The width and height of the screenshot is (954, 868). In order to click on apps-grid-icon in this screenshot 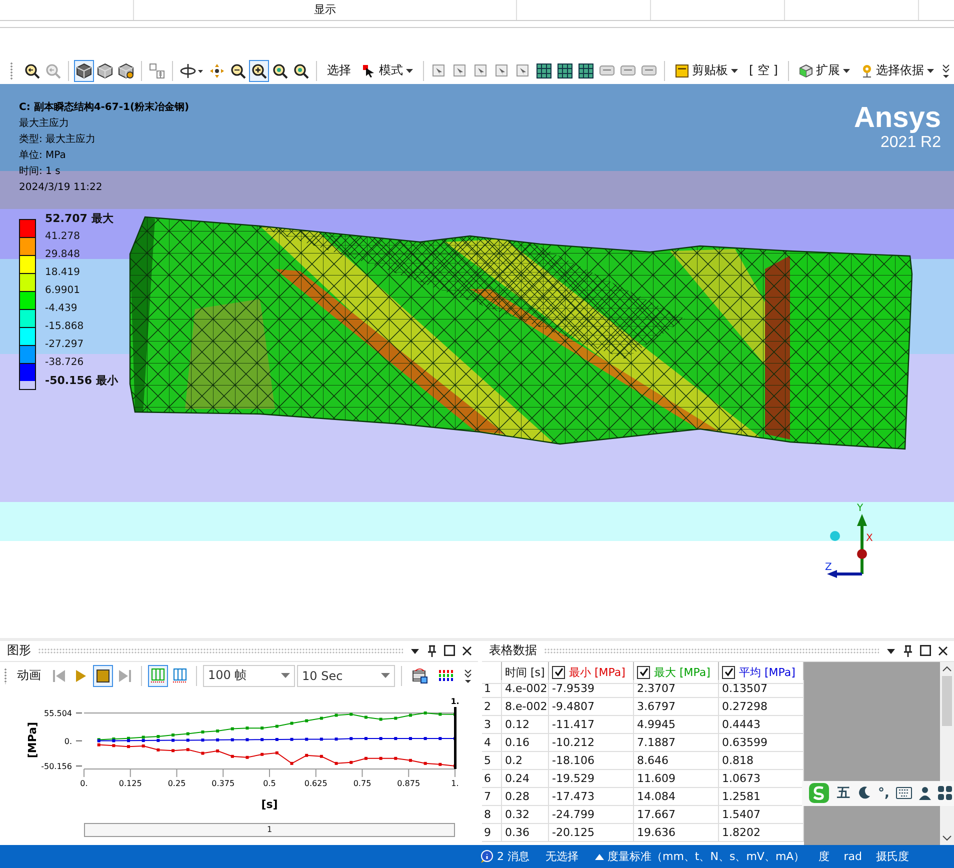, I will do `click(945, 793)`.